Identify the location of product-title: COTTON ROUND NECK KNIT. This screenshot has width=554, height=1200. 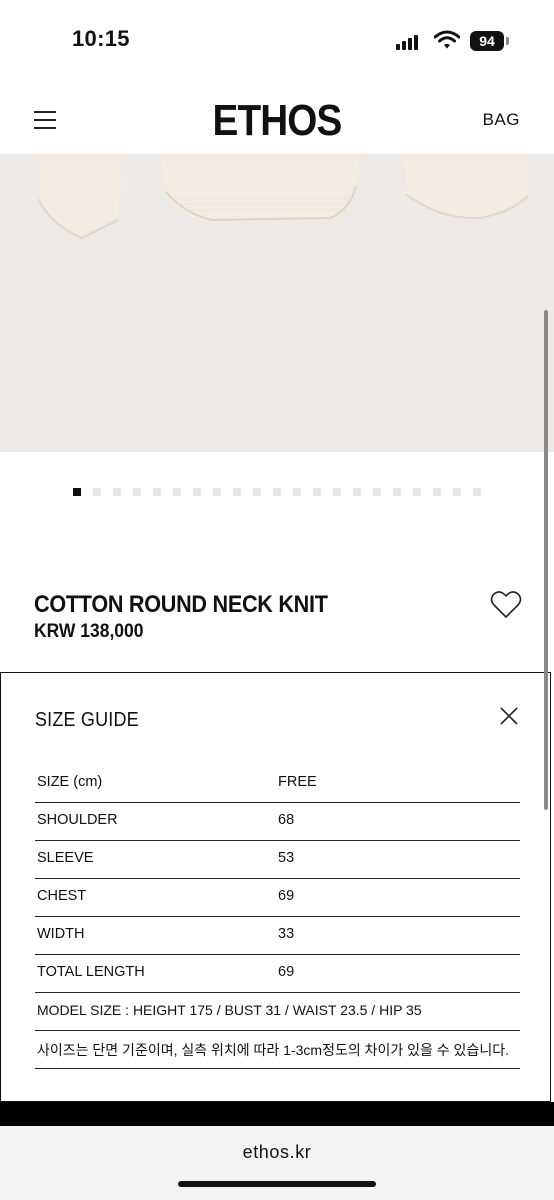
(181, 604).